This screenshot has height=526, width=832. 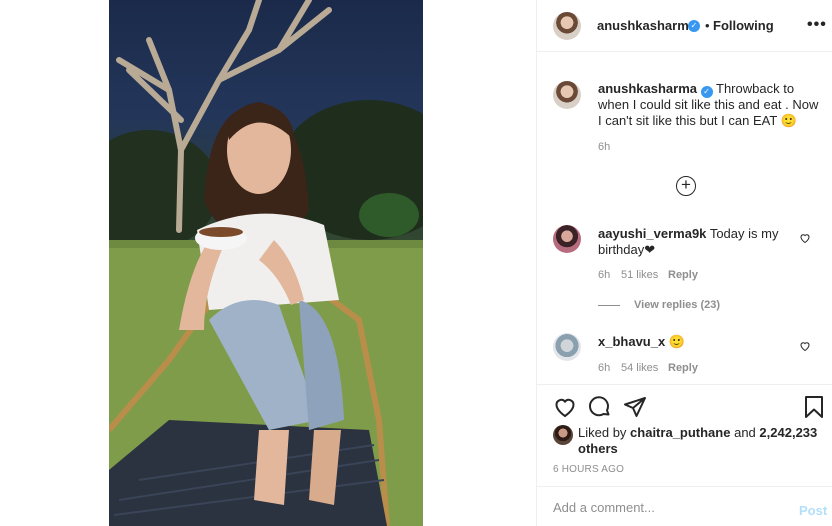 I want to click on verified-badge-icon: ✓, so click(x=694, y=26).